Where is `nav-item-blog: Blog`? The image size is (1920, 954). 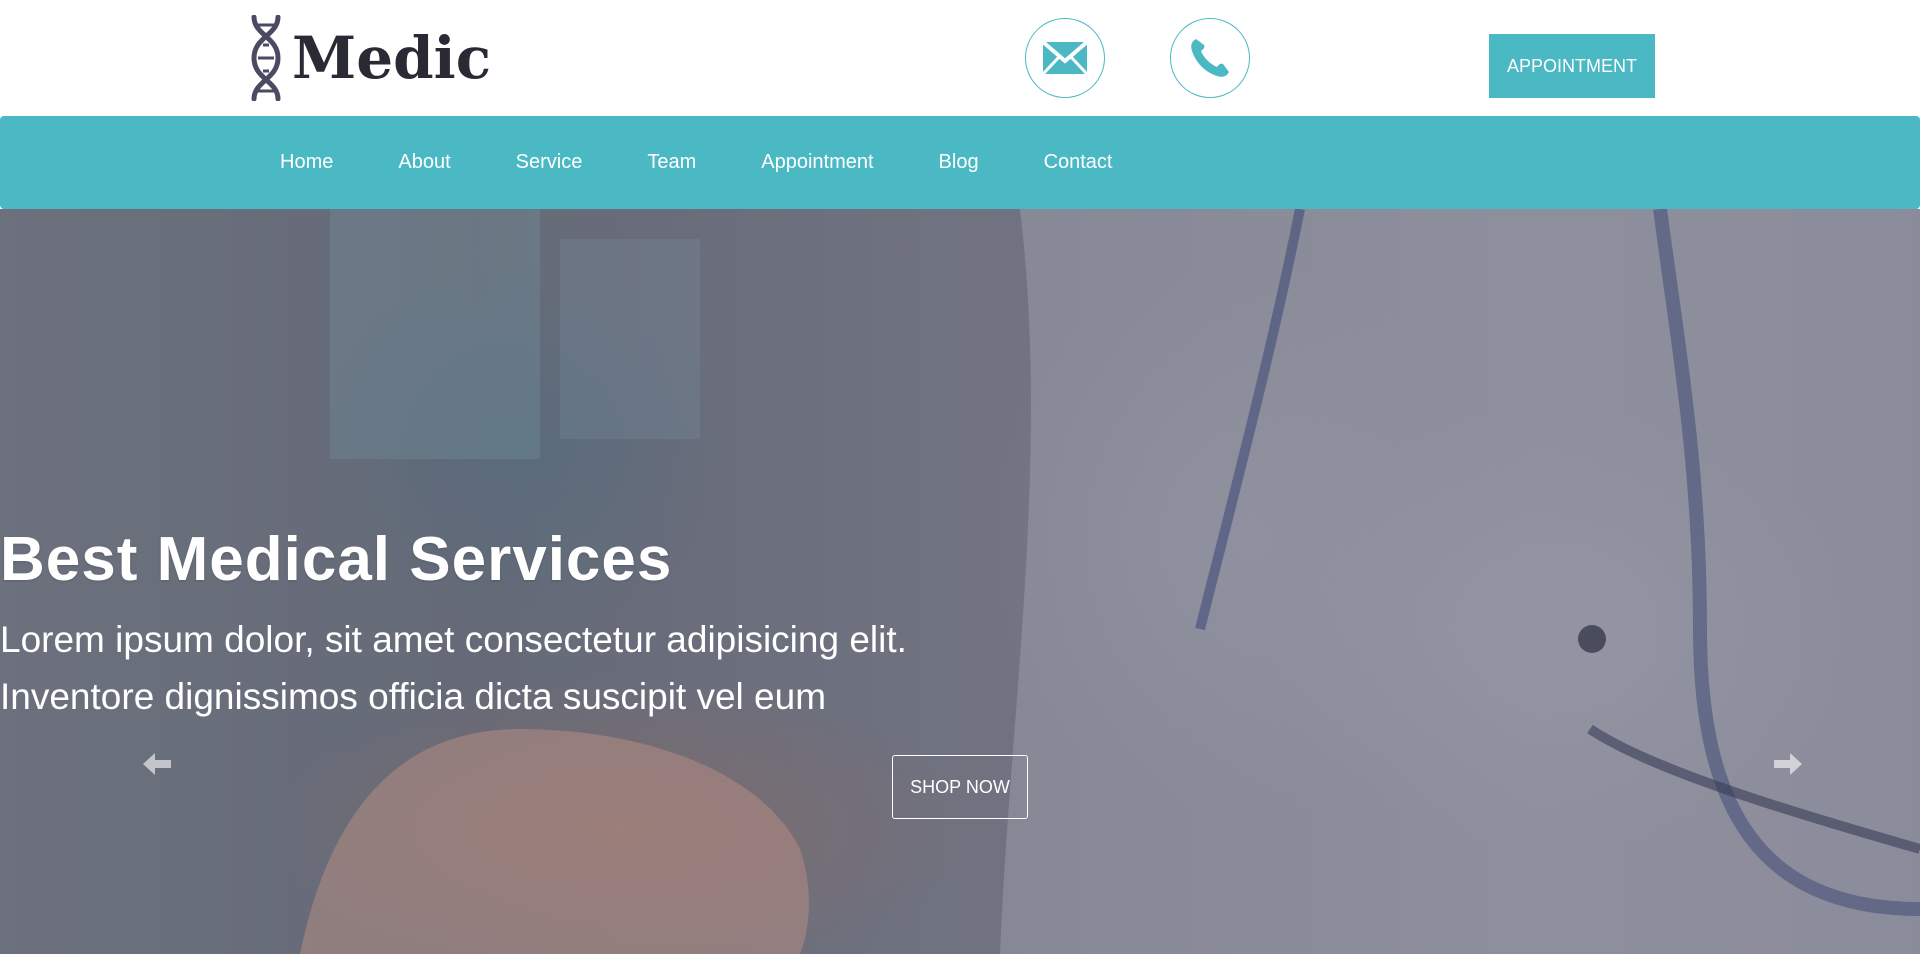
nav-item-blog: Blog is located at coordinates (959, 162).